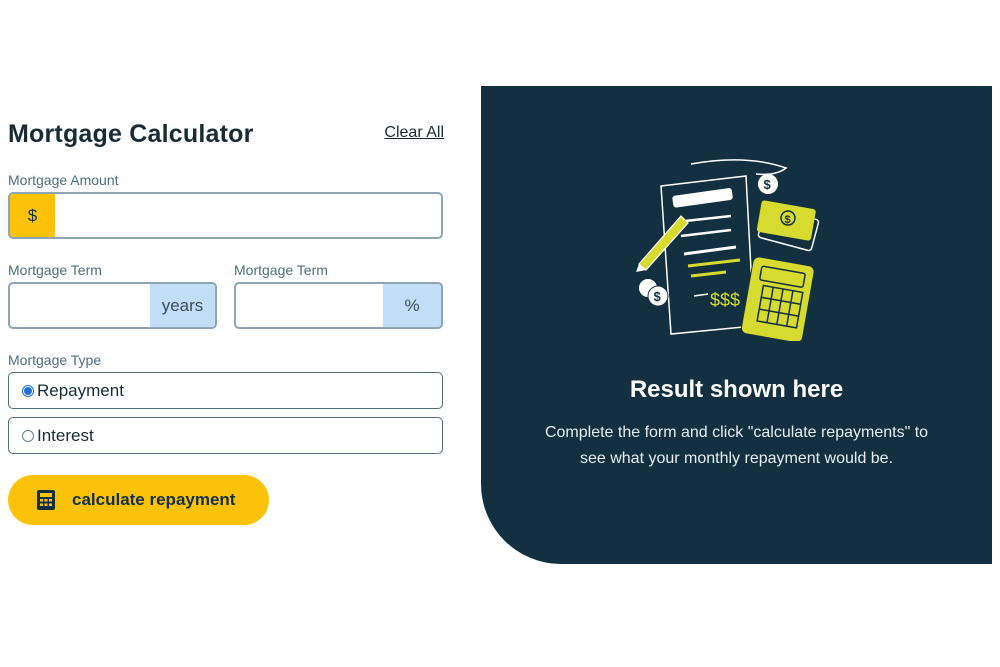 The image size is (1000, 667). I want to click on years-suffix: years, so click(182, 305).